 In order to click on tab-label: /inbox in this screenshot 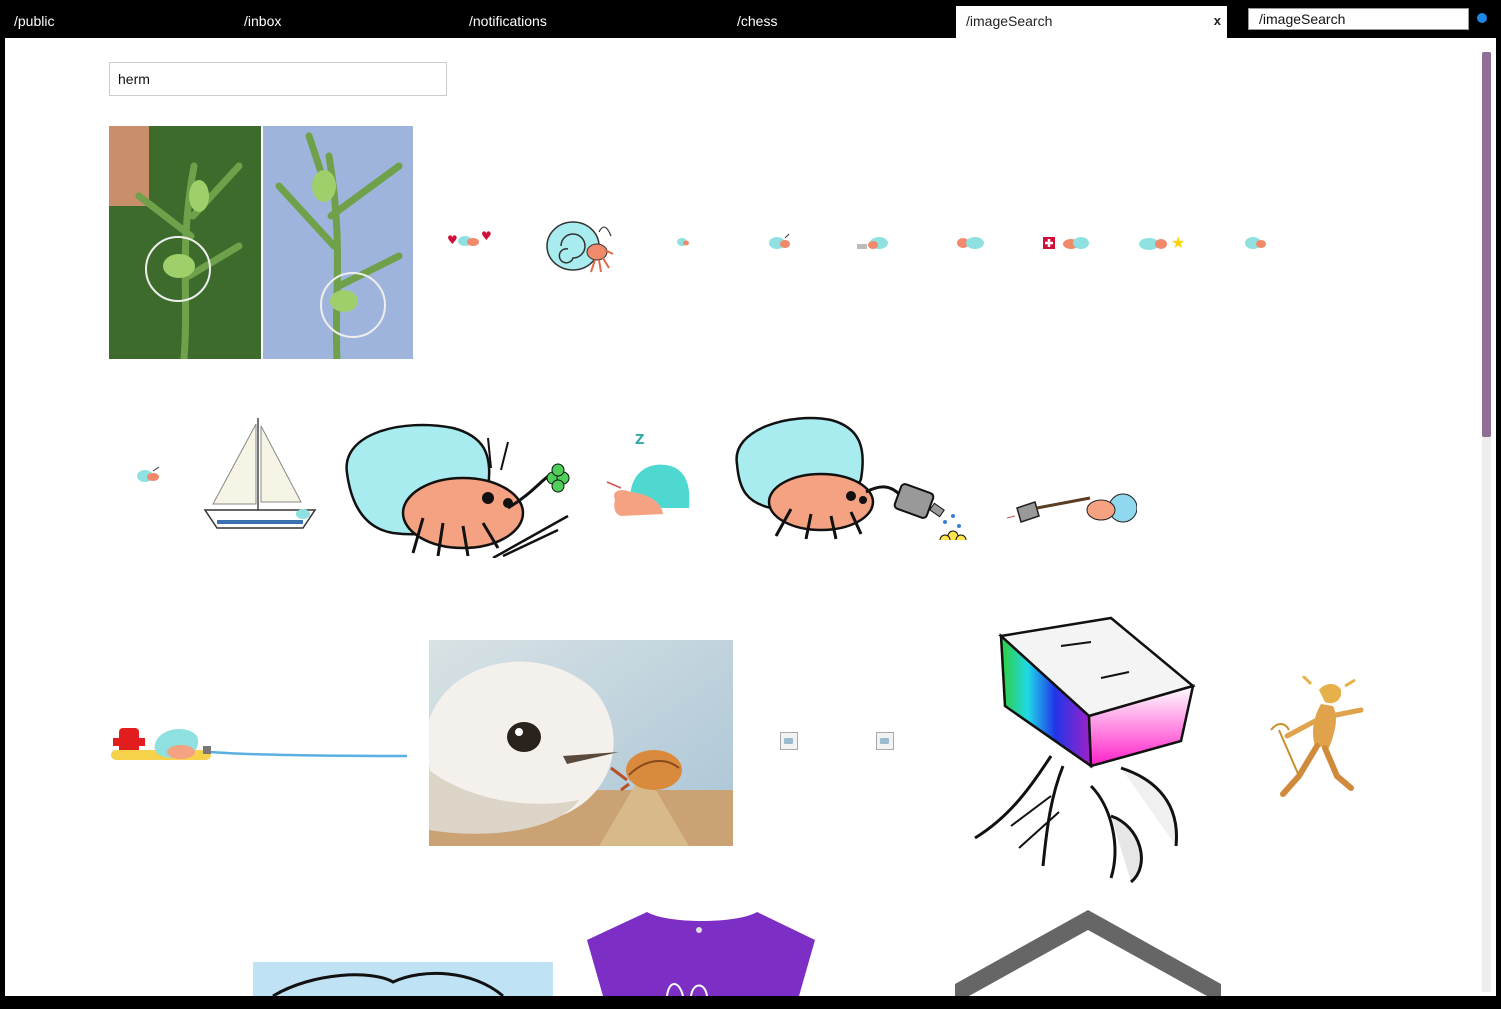, I will do `click(263, 21)`.